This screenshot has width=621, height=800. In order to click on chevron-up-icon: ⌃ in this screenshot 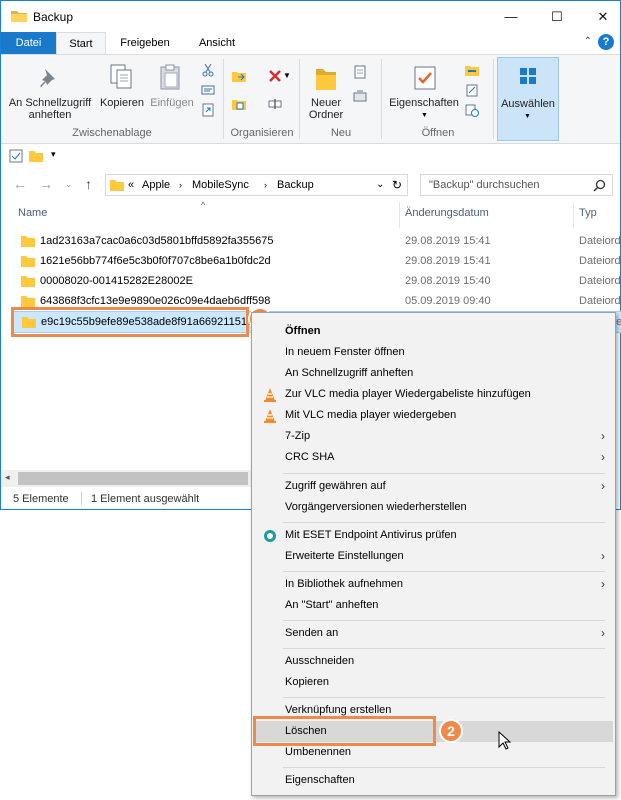, I will do `click(588, 41)`.